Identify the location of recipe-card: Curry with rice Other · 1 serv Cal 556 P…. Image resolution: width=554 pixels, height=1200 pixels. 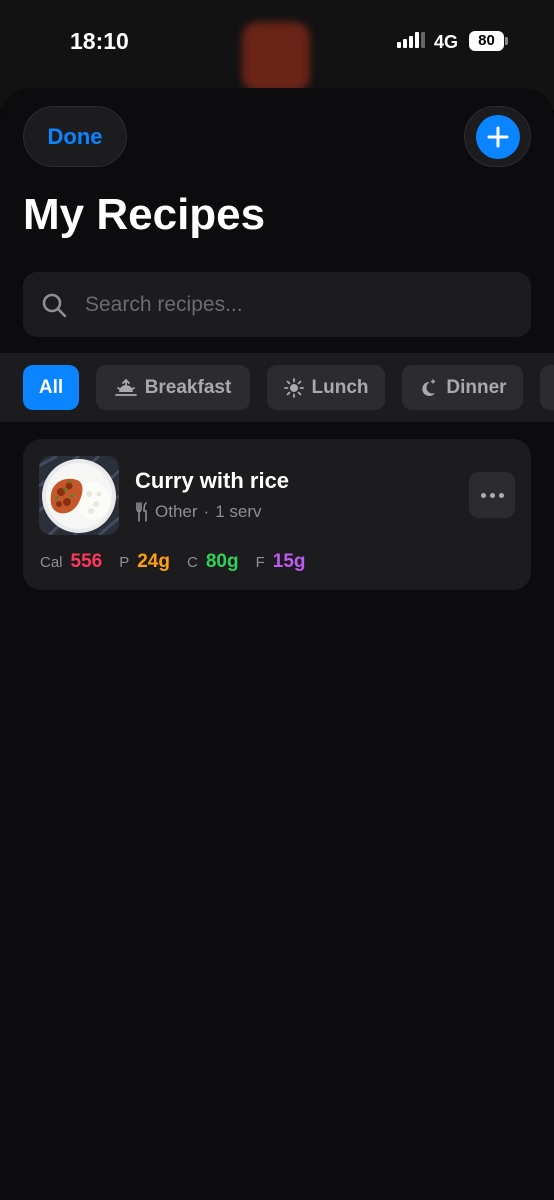
(277, 514).